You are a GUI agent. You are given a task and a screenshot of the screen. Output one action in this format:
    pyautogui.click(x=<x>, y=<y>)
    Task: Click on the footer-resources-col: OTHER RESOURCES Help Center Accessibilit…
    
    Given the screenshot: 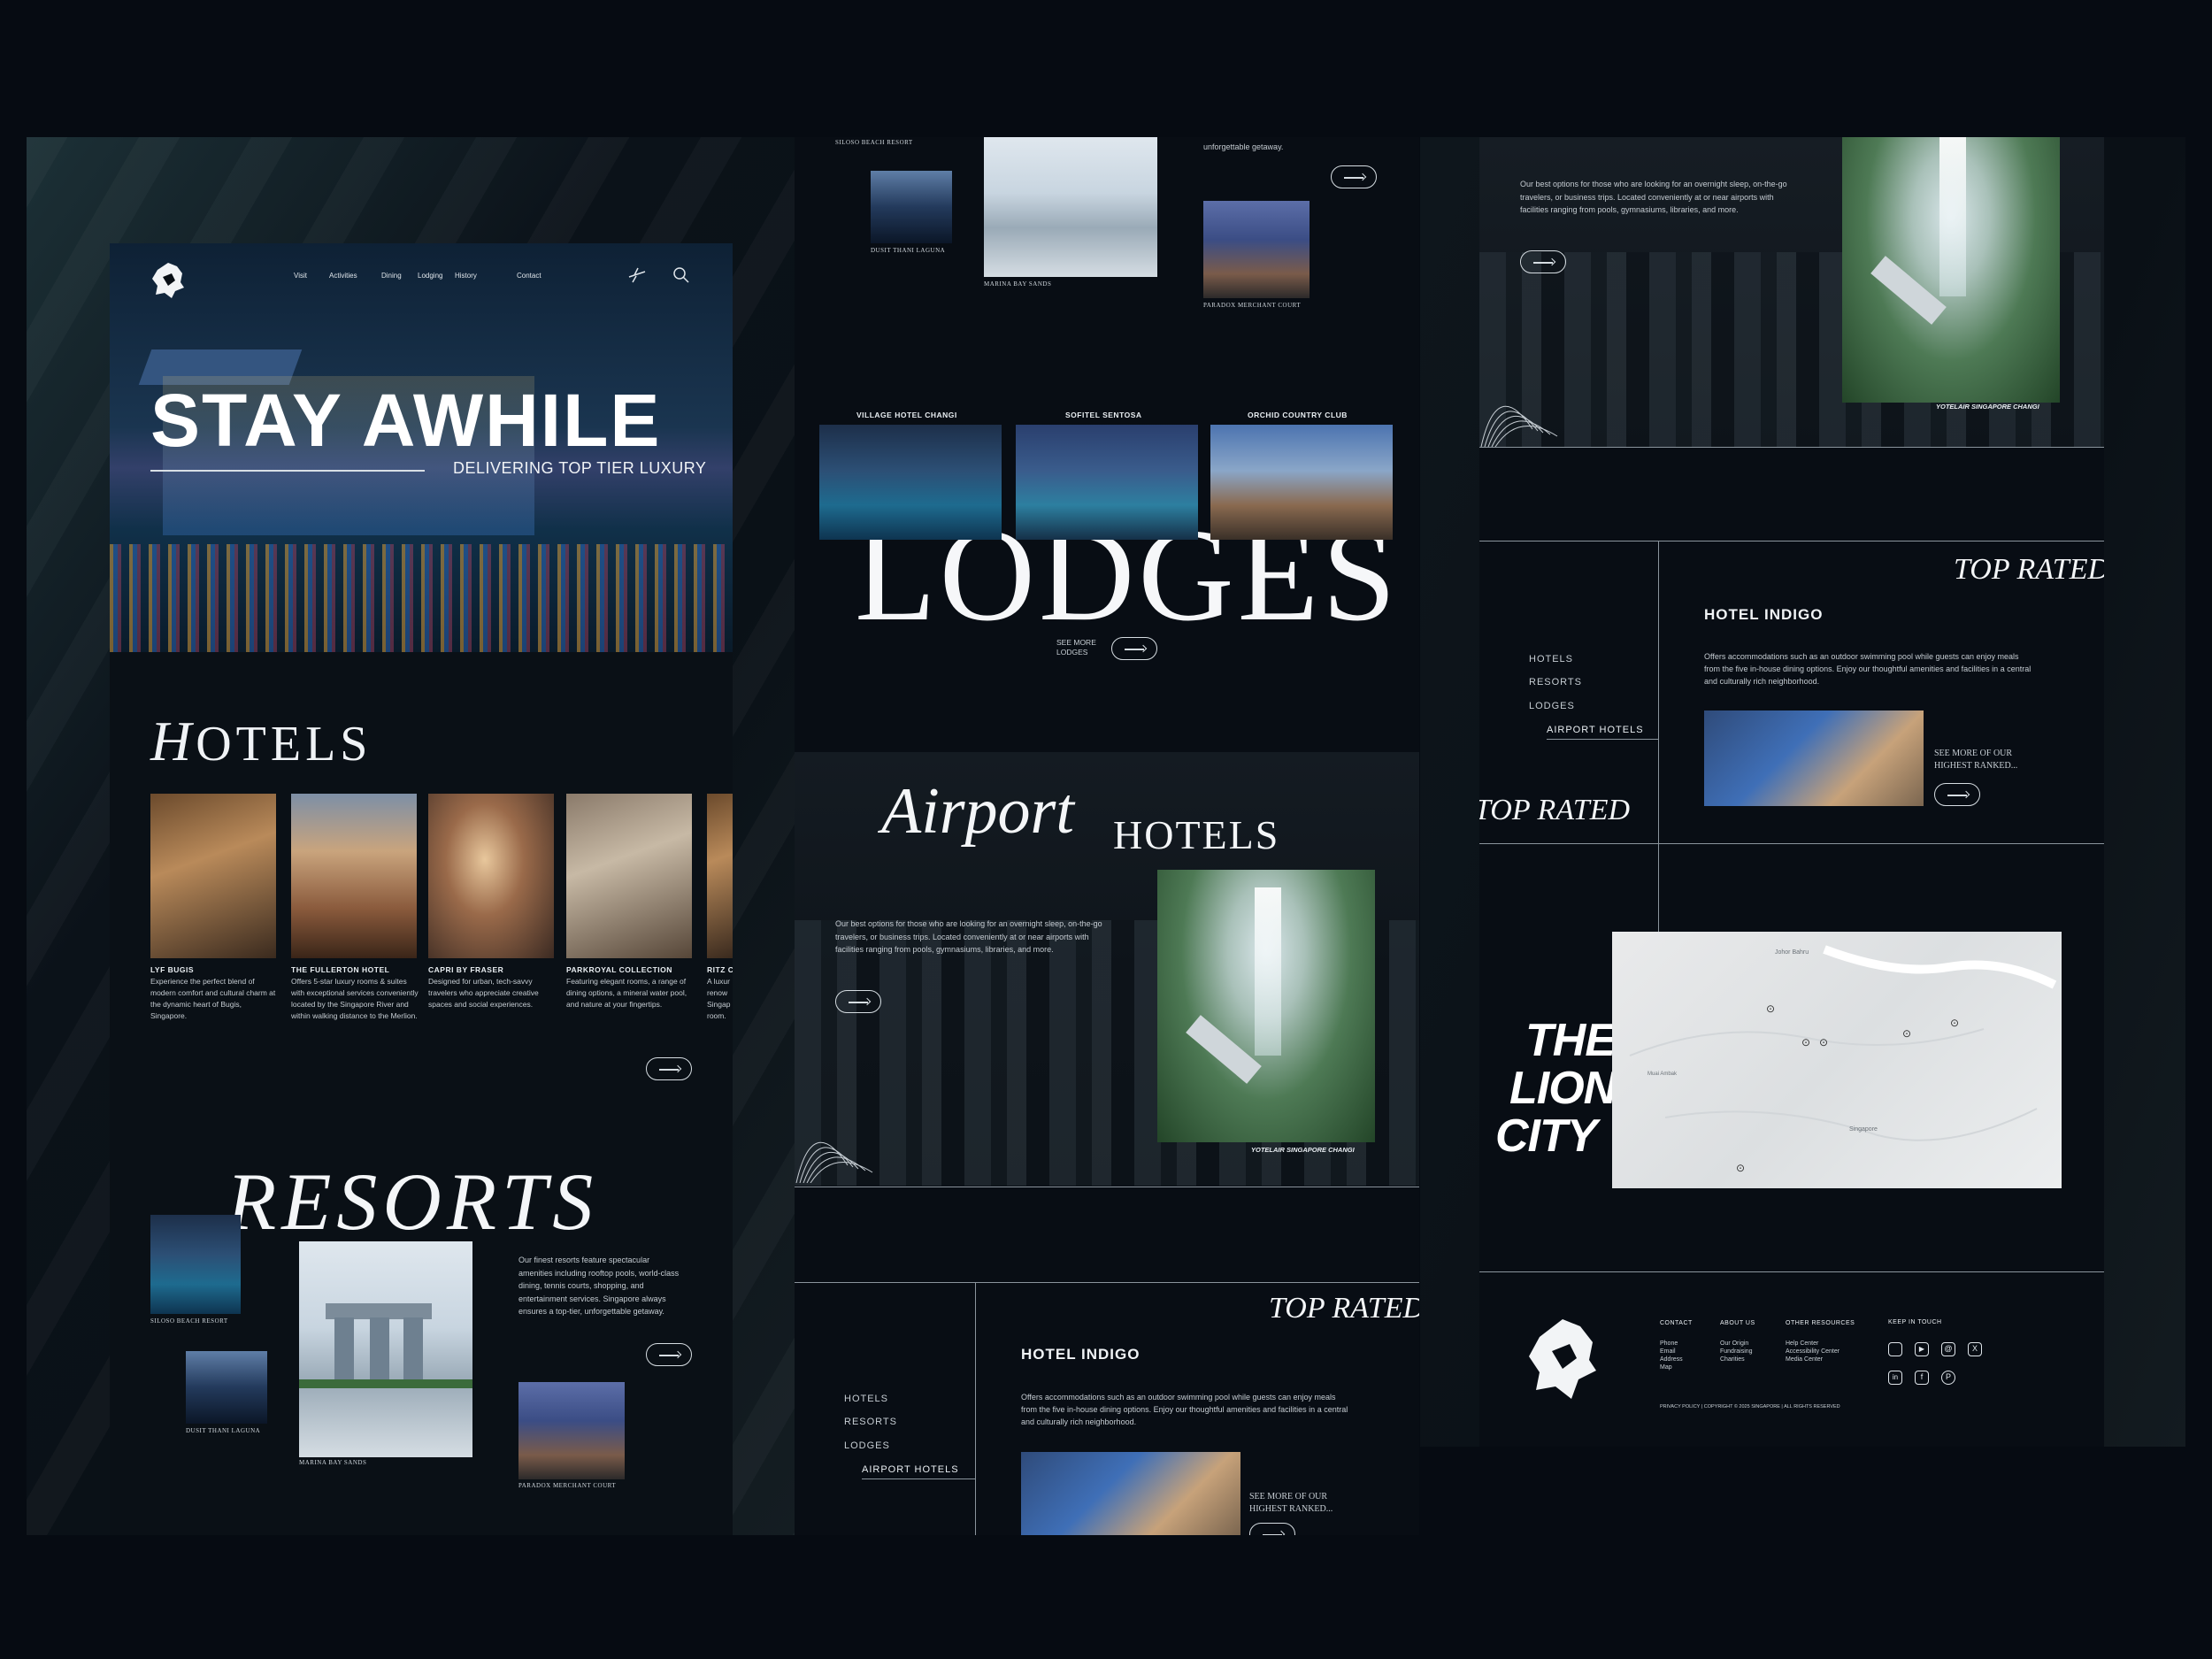 What is the action you would take?
    pyautogui.click(x=1820, y=1341)
    